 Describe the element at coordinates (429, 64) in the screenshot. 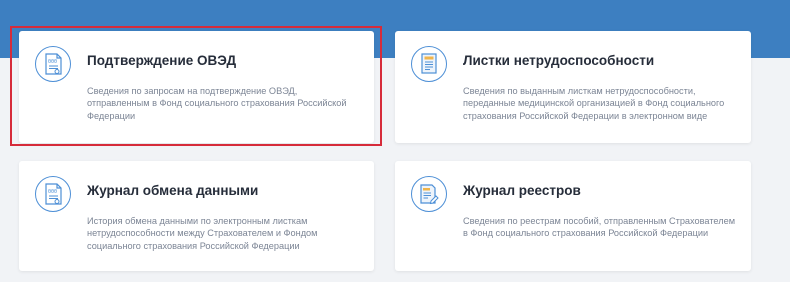

I see `sick-leave-document-icon` at that location.